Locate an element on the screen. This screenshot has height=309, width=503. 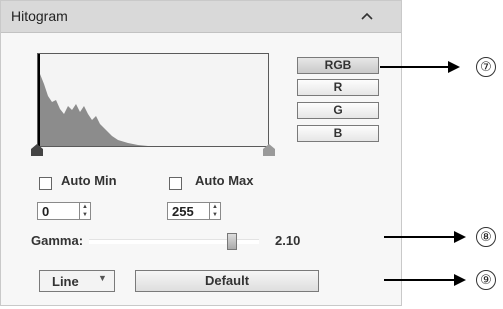
min-value: 0 is located at coordinates (46, 211).